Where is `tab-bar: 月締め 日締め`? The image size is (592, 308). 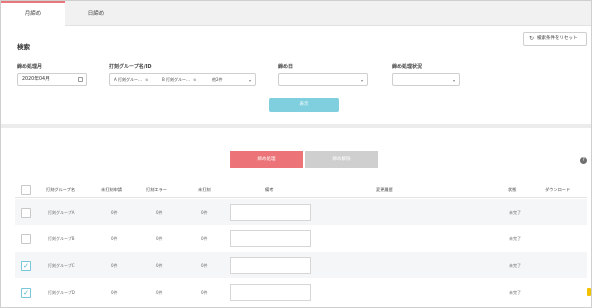
tab-bar: 月締め 日締め is located at coordinates (296, 13).